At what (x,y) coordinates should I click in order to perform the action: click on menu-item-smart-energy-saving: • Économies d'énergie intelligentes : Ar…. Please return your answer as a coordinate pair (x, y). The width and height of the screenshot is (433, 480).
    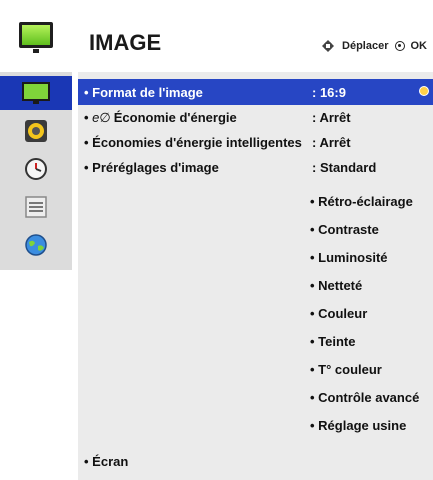
    Looking at the image, I should click on (255, 142).